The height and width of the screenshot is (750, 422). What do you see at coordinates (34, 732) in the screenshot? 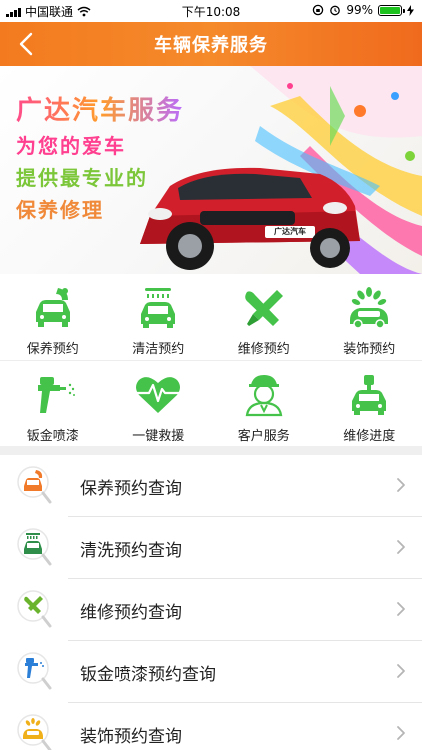
I see `decoration-query-icon` at bounding box center [34, 732].